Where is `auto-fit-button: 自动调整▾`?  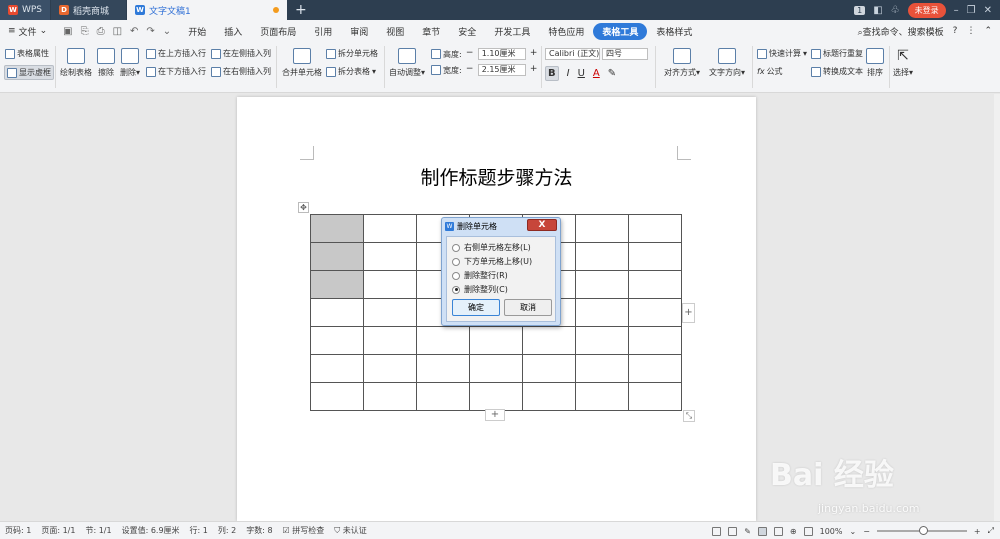 auto-fit-button: 自动调整▾ is located at coordinates (407, 63).